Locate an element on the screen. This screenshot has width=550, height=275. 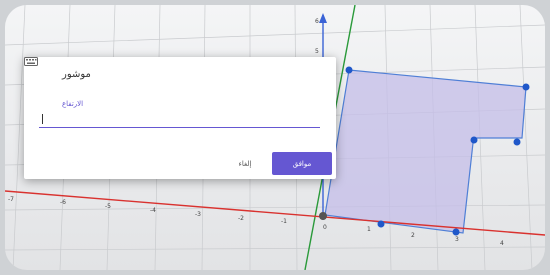
x-tick-label: 2 is located at coordinates (413, 235).